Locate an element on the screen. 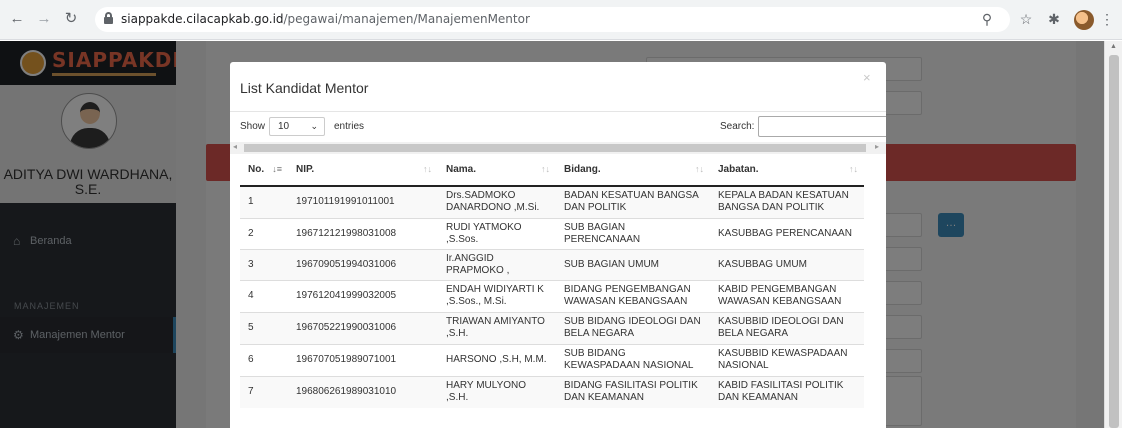 This screenshot has width=1122, height=428. close-icon: × is located at coordinates (867, 77).